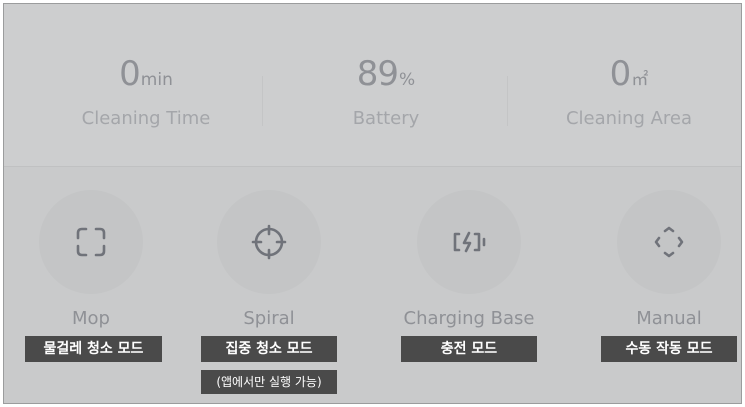  I want to click on cleaning-time-value: 0, so click(130, 74).